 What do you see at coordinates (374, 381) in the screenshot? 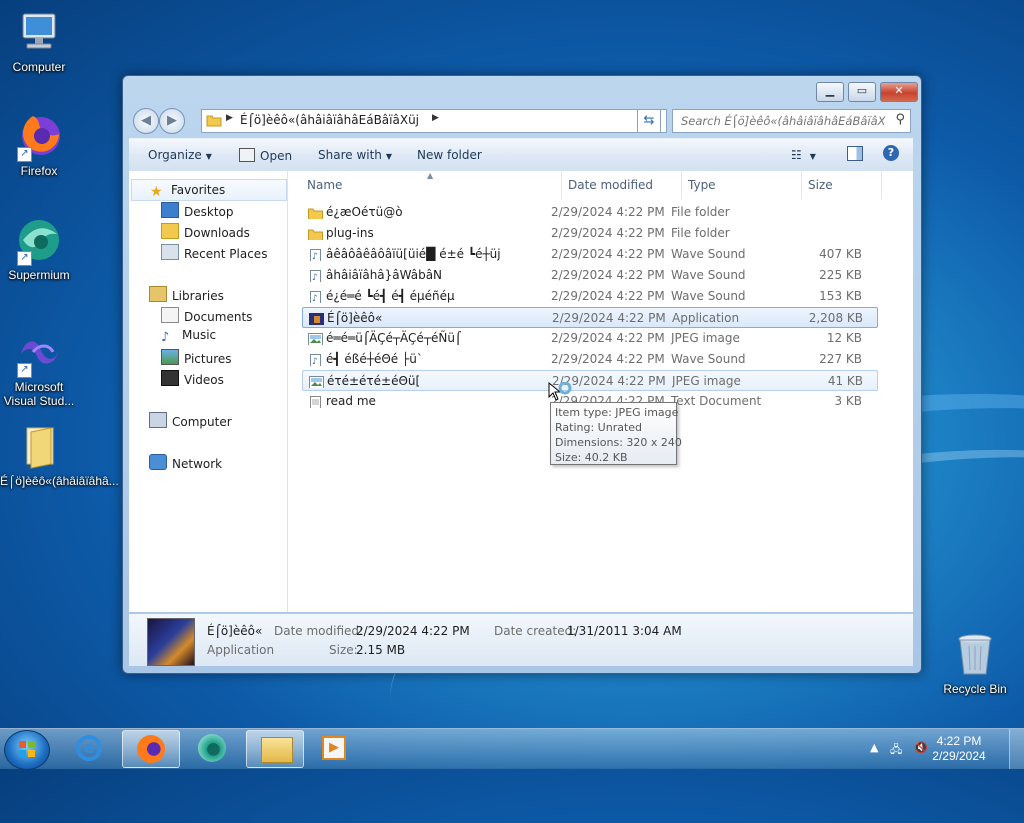
I see `file-name: éτé±éτé±éΘü[` at bounding box center [374, 381].